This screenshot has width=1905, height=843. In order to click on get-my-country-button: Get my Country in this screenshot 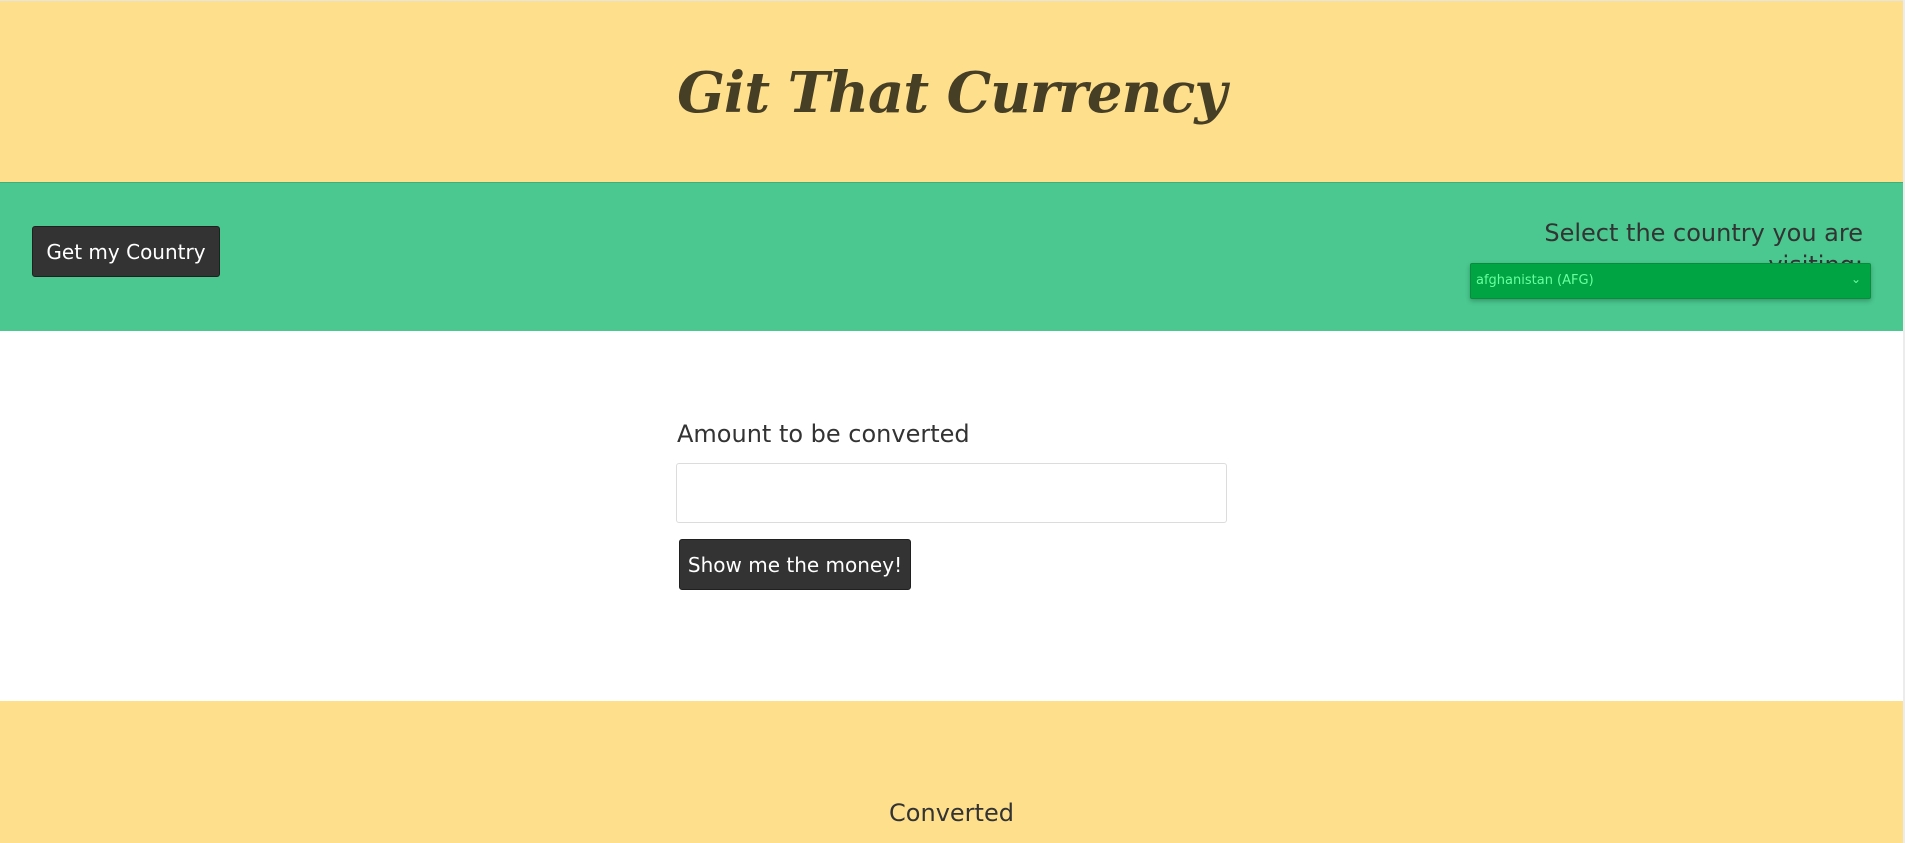, I will do `click(126, 251)`.